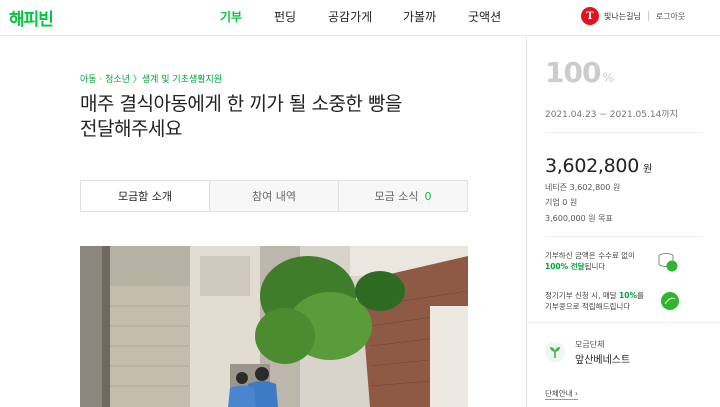 This screenshot has width=720, height=407. What do you see at coordinates (670, 301) in the screenshot?
I see `bean-icon` at bounding box center [670, 301].